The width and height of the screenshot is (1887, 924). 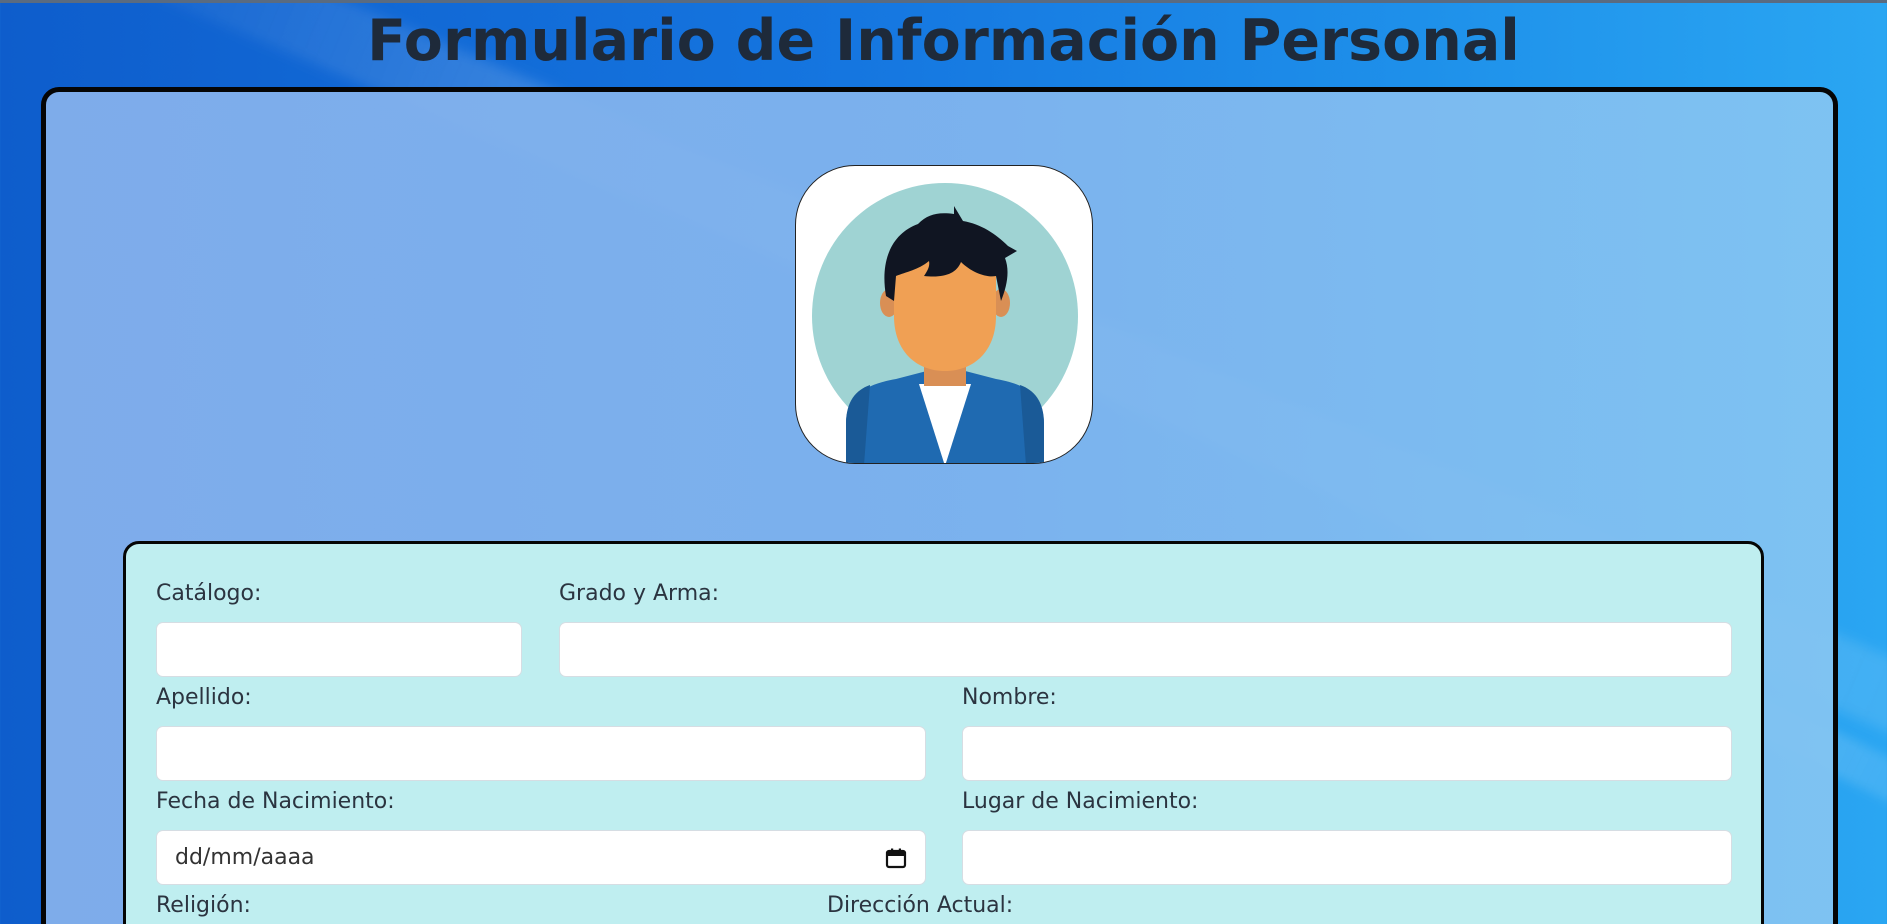 I want to click on calendar-icon, so click(x=896, y=858).